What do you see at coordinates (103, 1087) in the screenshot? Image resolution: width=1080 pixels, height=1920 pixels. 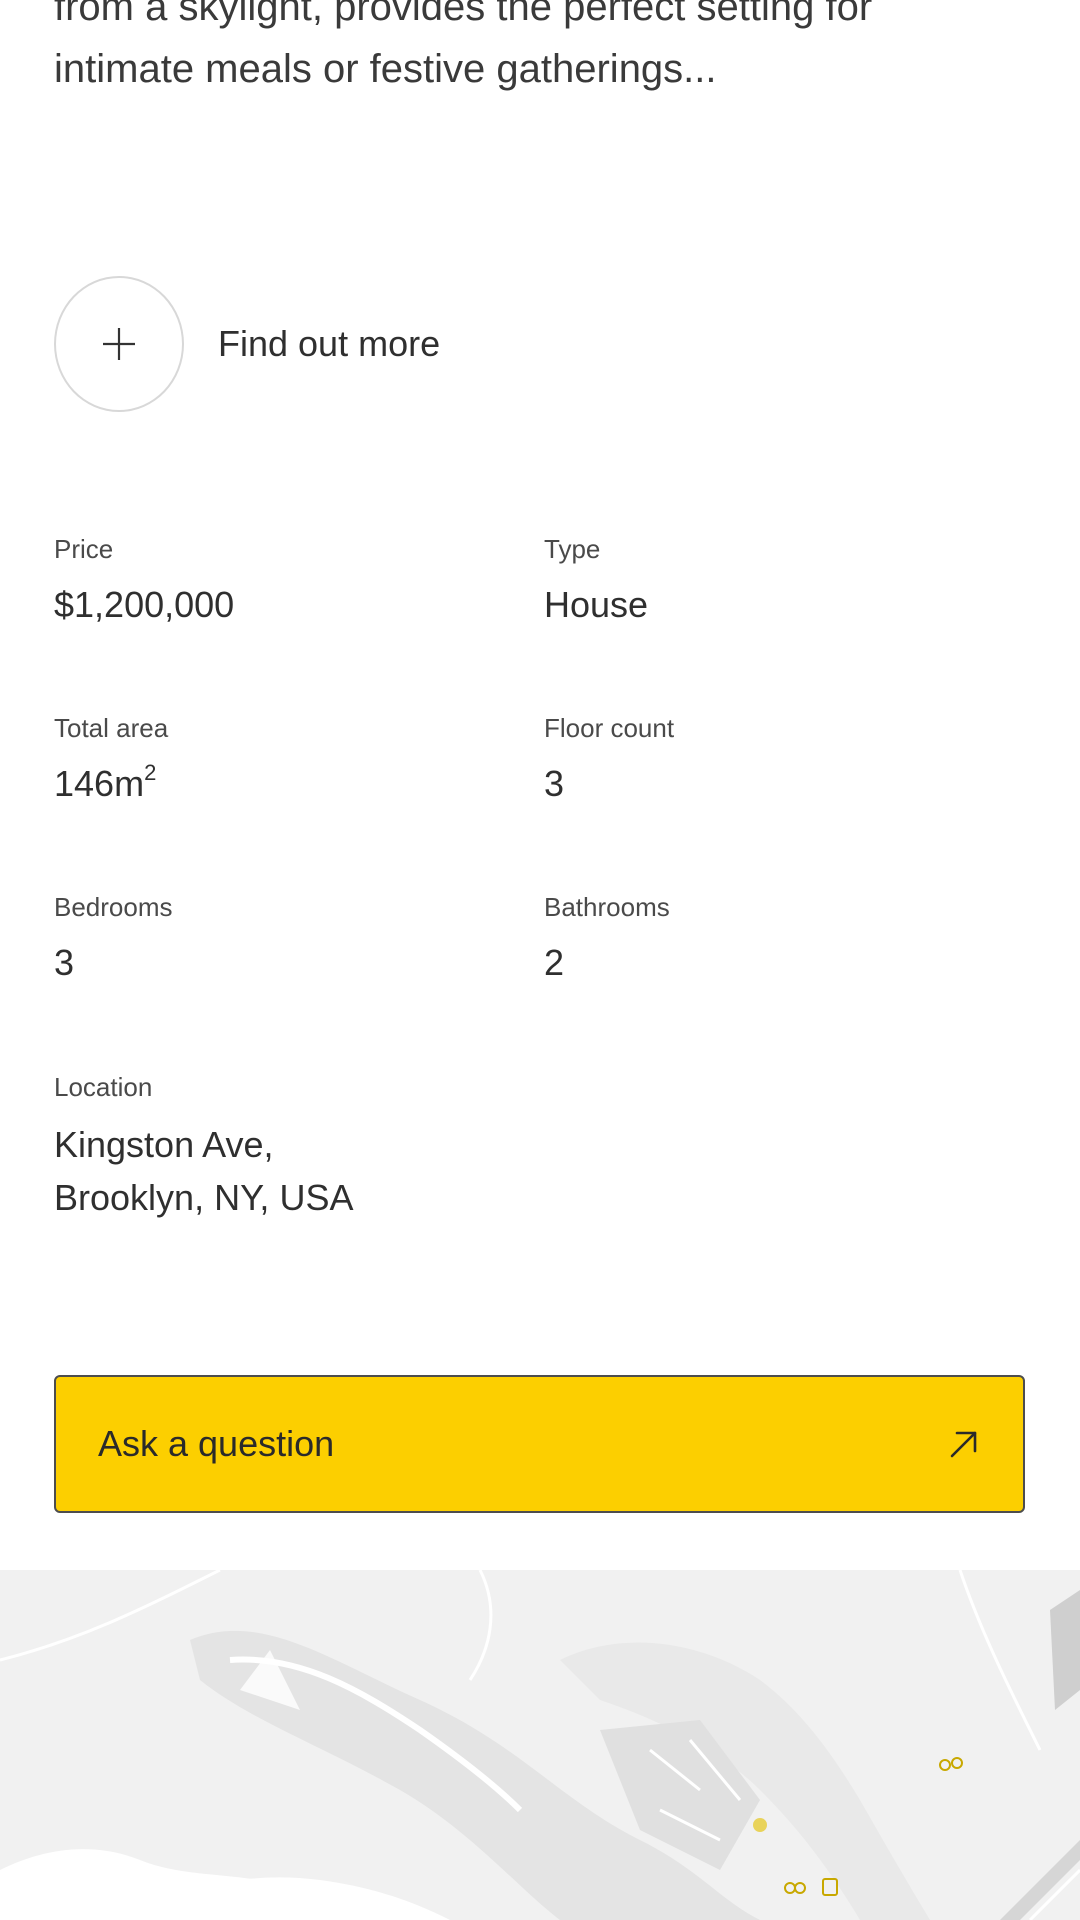 I see `spec-label: Location` at bounding box center [103, 1087].